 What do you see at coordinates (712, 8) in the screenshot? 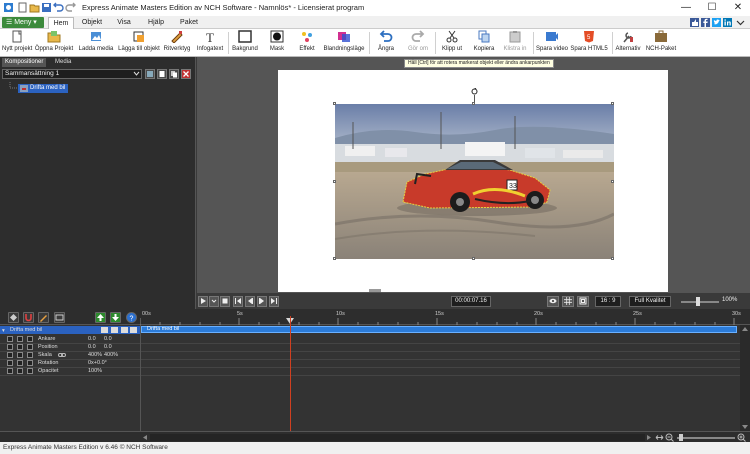
I see `maximize-button: ☐` at bounding box center [712, 8].